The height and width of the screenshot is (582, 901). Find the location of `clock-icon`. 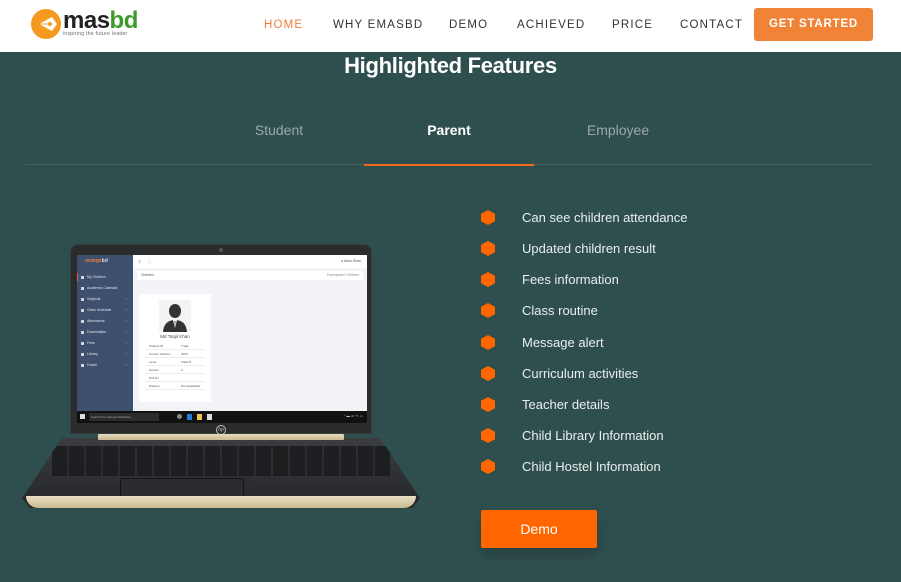

clock-icon is located at coordinates (82, 310).